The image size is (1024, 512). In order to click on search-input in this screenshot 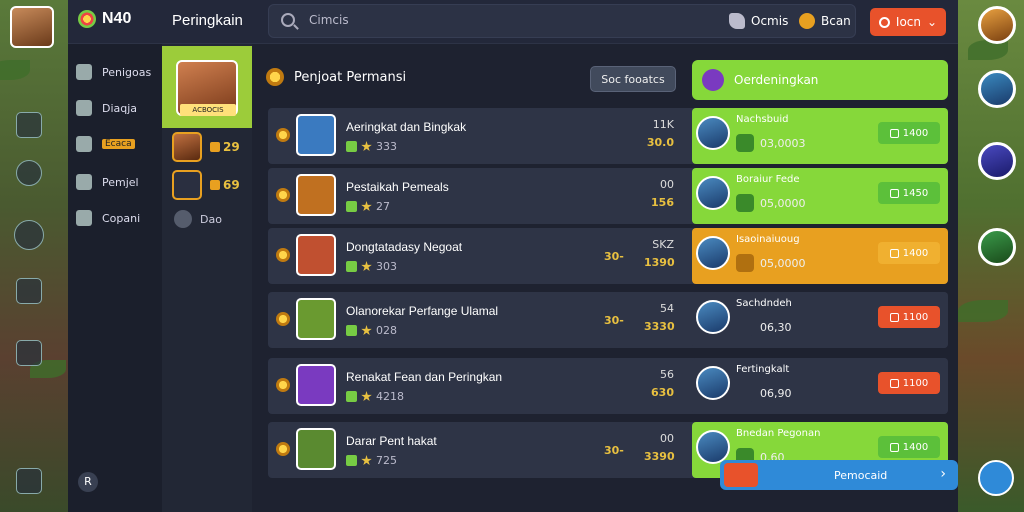, I will do `click(499, 20)`.